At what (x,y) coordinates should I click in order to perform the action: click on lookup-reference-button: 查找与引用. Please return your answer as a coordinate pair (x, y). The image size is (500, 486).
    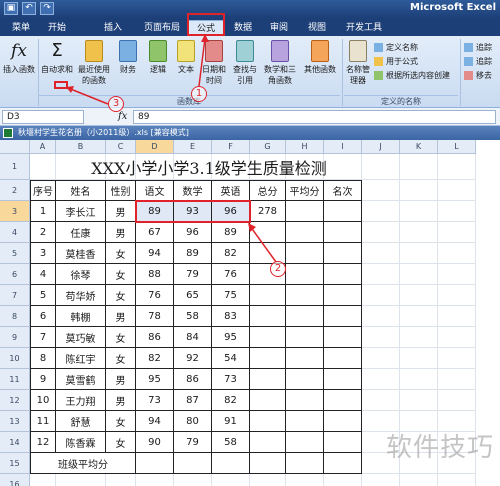
    Looking at the image, I should click on (245, 63).